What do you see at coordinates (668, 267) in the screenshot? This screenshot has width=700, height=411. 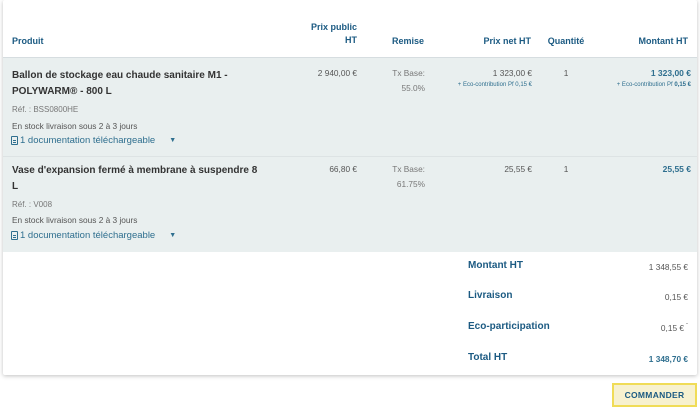 I see `montant-ht-value: 1 348,55 €` at bounding box center [668, 267].